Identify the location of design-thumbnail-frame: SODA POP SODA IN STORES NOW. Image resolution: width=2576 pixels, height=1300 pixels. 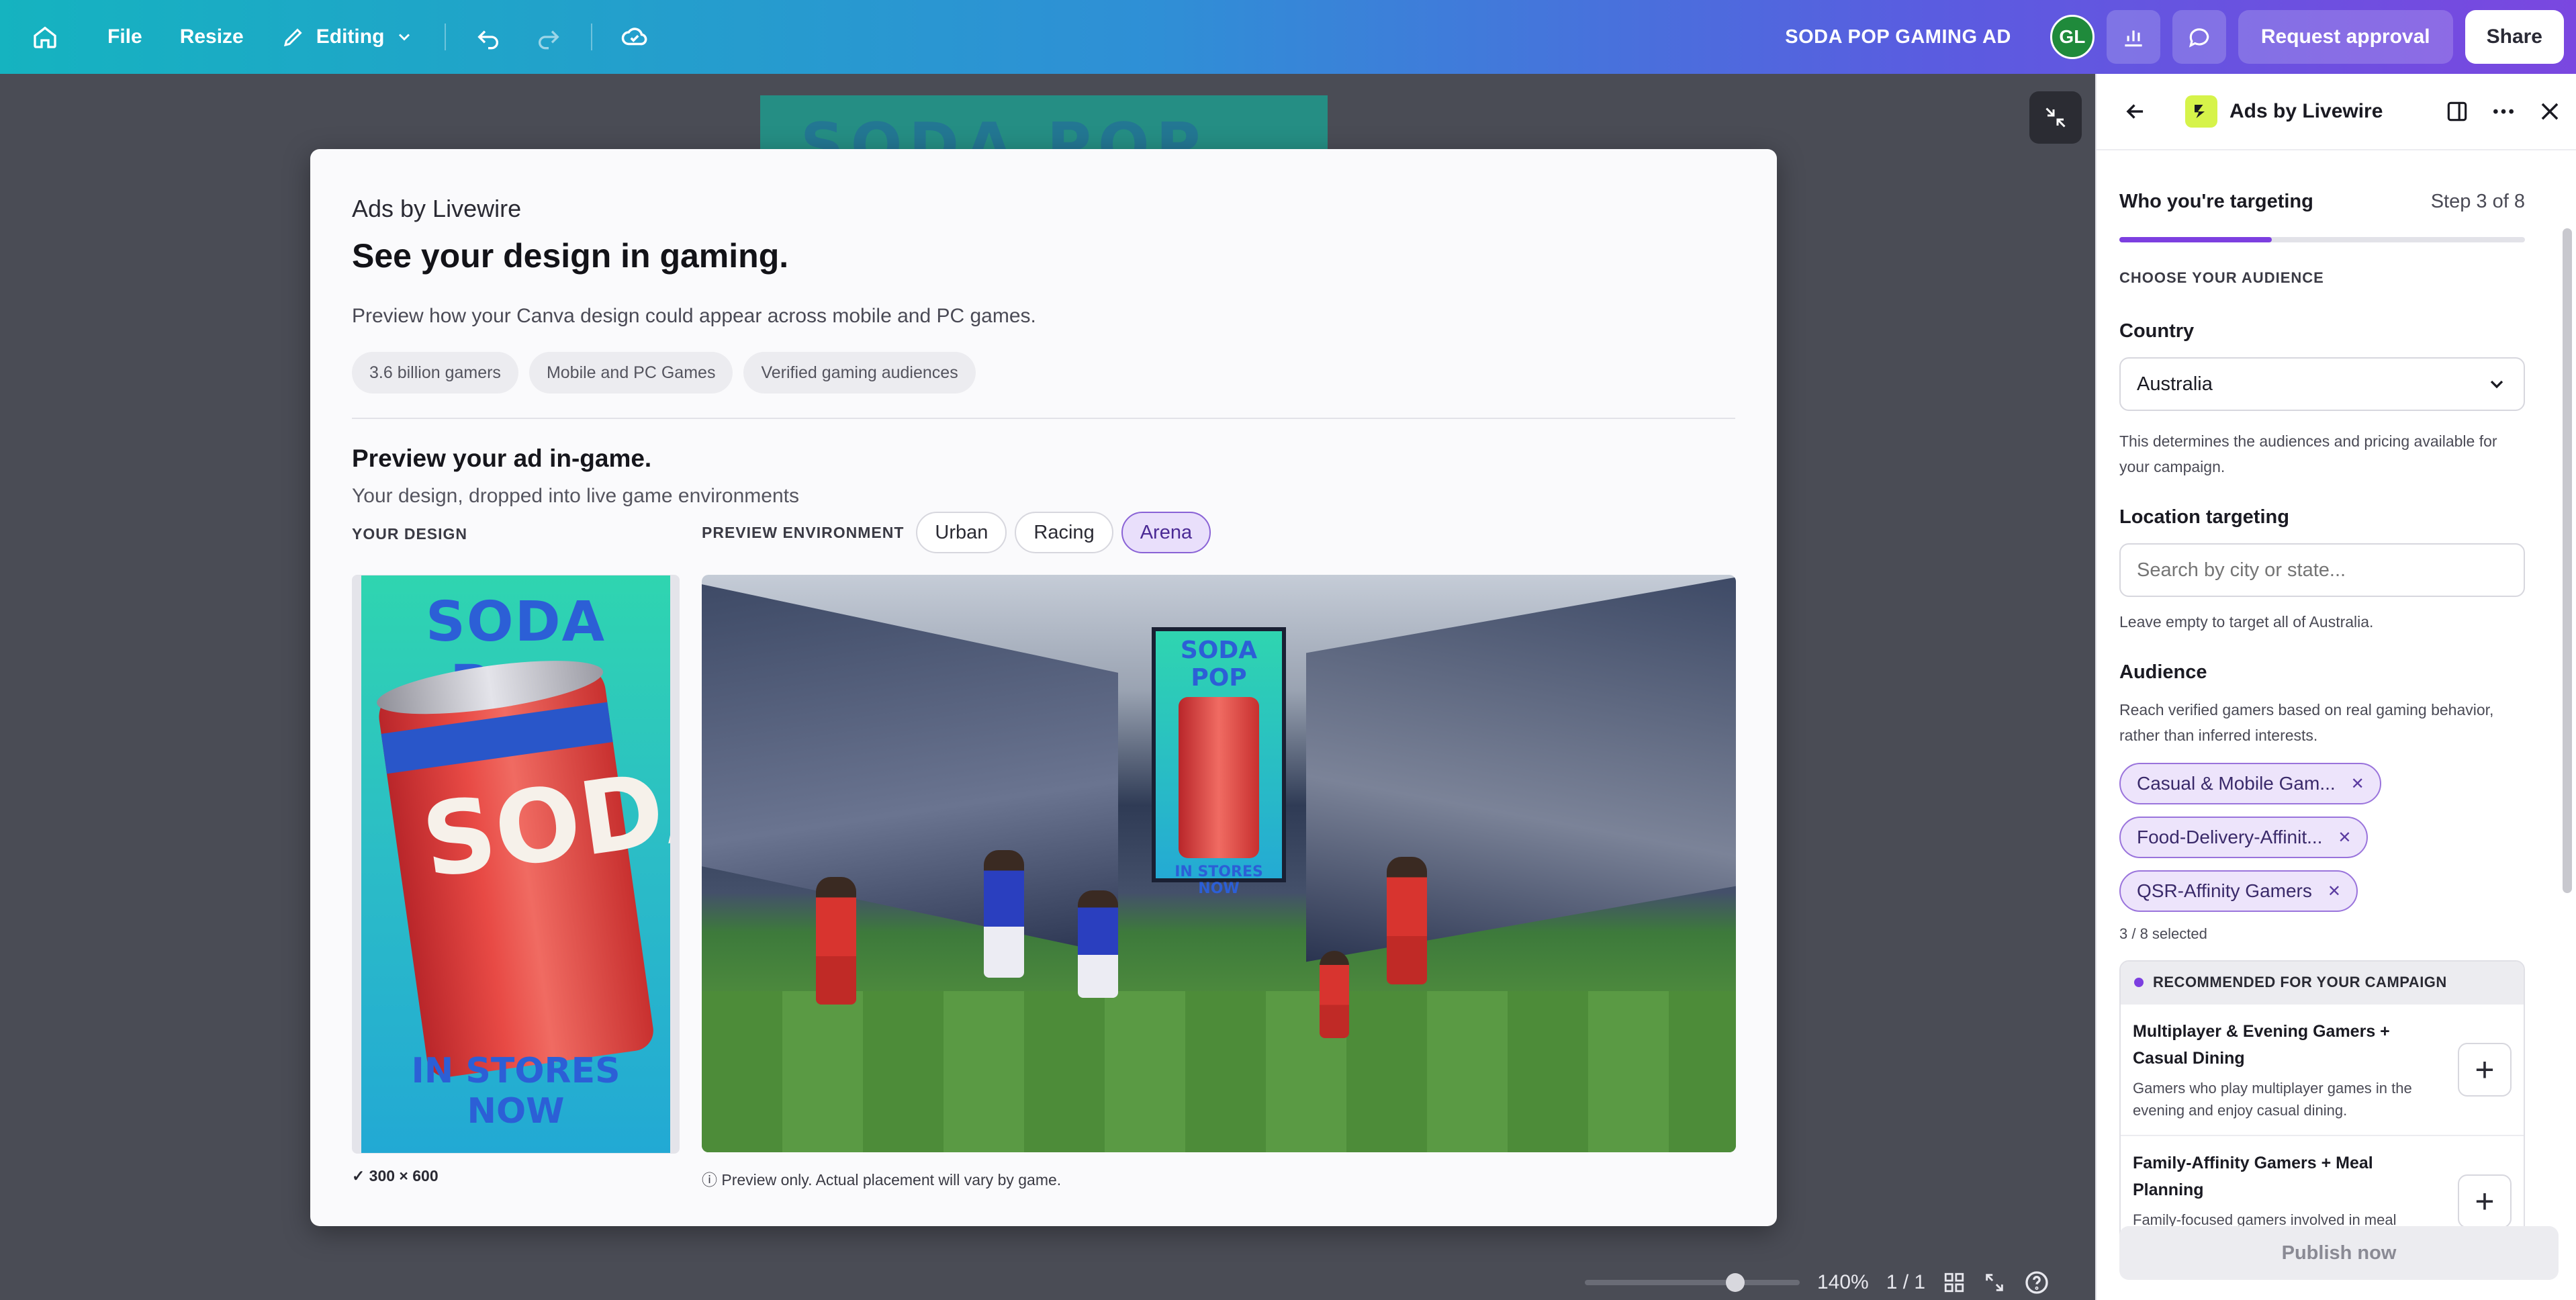
(516, 864).